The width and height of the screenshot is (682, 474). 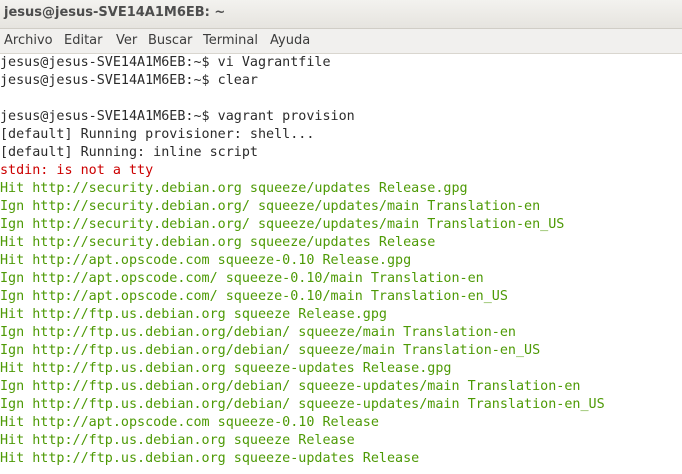 I want to click on title-bar: jesus@jesus-SVE14A1M6EB: ~, so click(x=341, y=14).